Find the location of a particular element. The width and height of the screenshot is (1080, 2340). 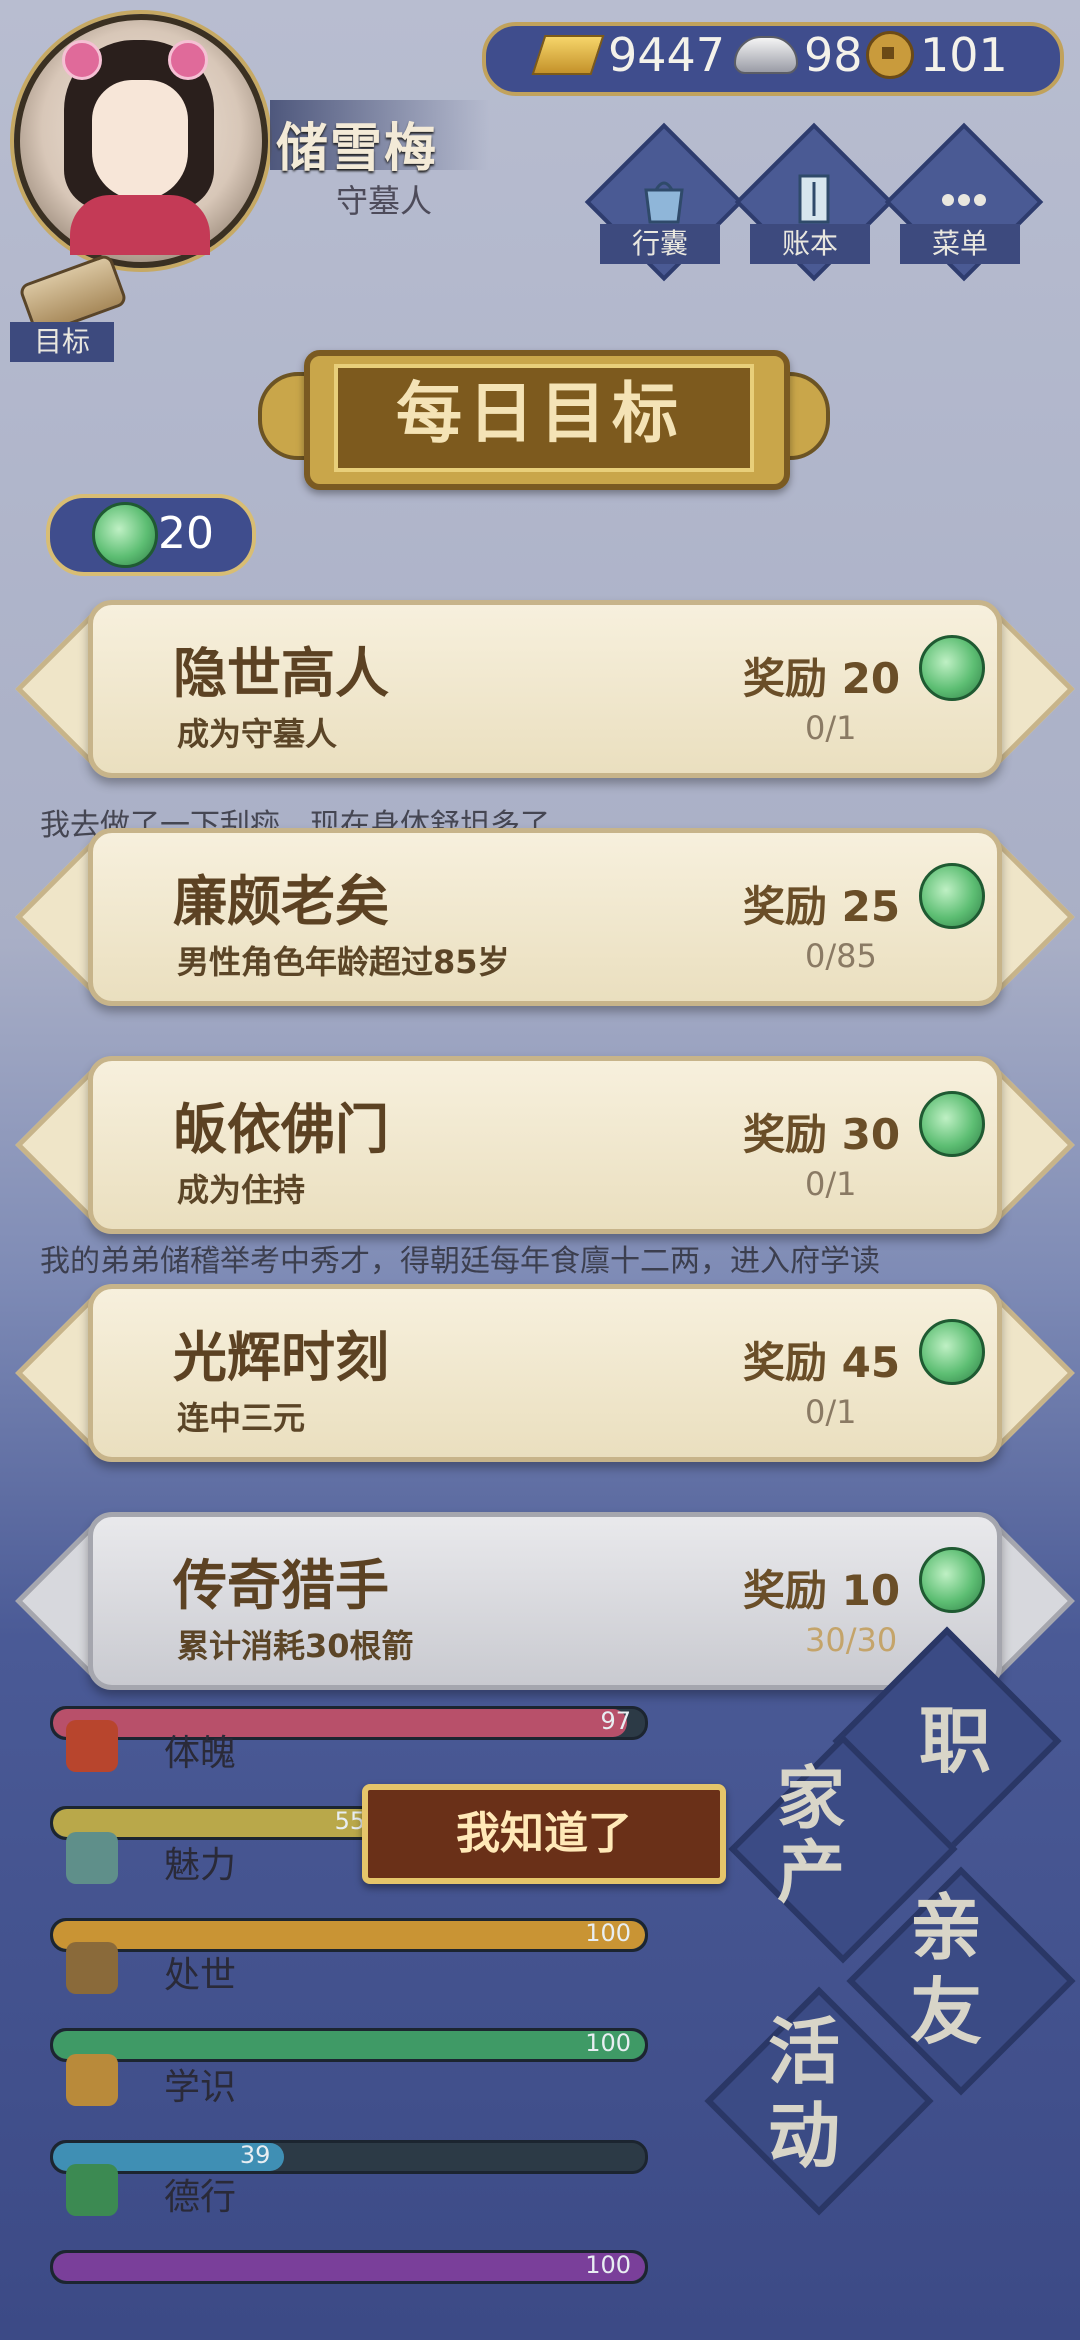

card-body: 光辉时刻 连中三元 奖励 45 0/1 is located at coordinates (545, 1373).